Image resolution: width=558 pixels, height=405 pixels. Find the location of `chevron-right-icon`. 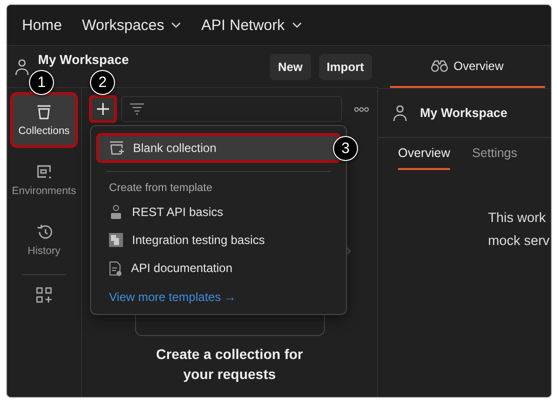

chevron-right-icon is located at coordinates (348, 251).